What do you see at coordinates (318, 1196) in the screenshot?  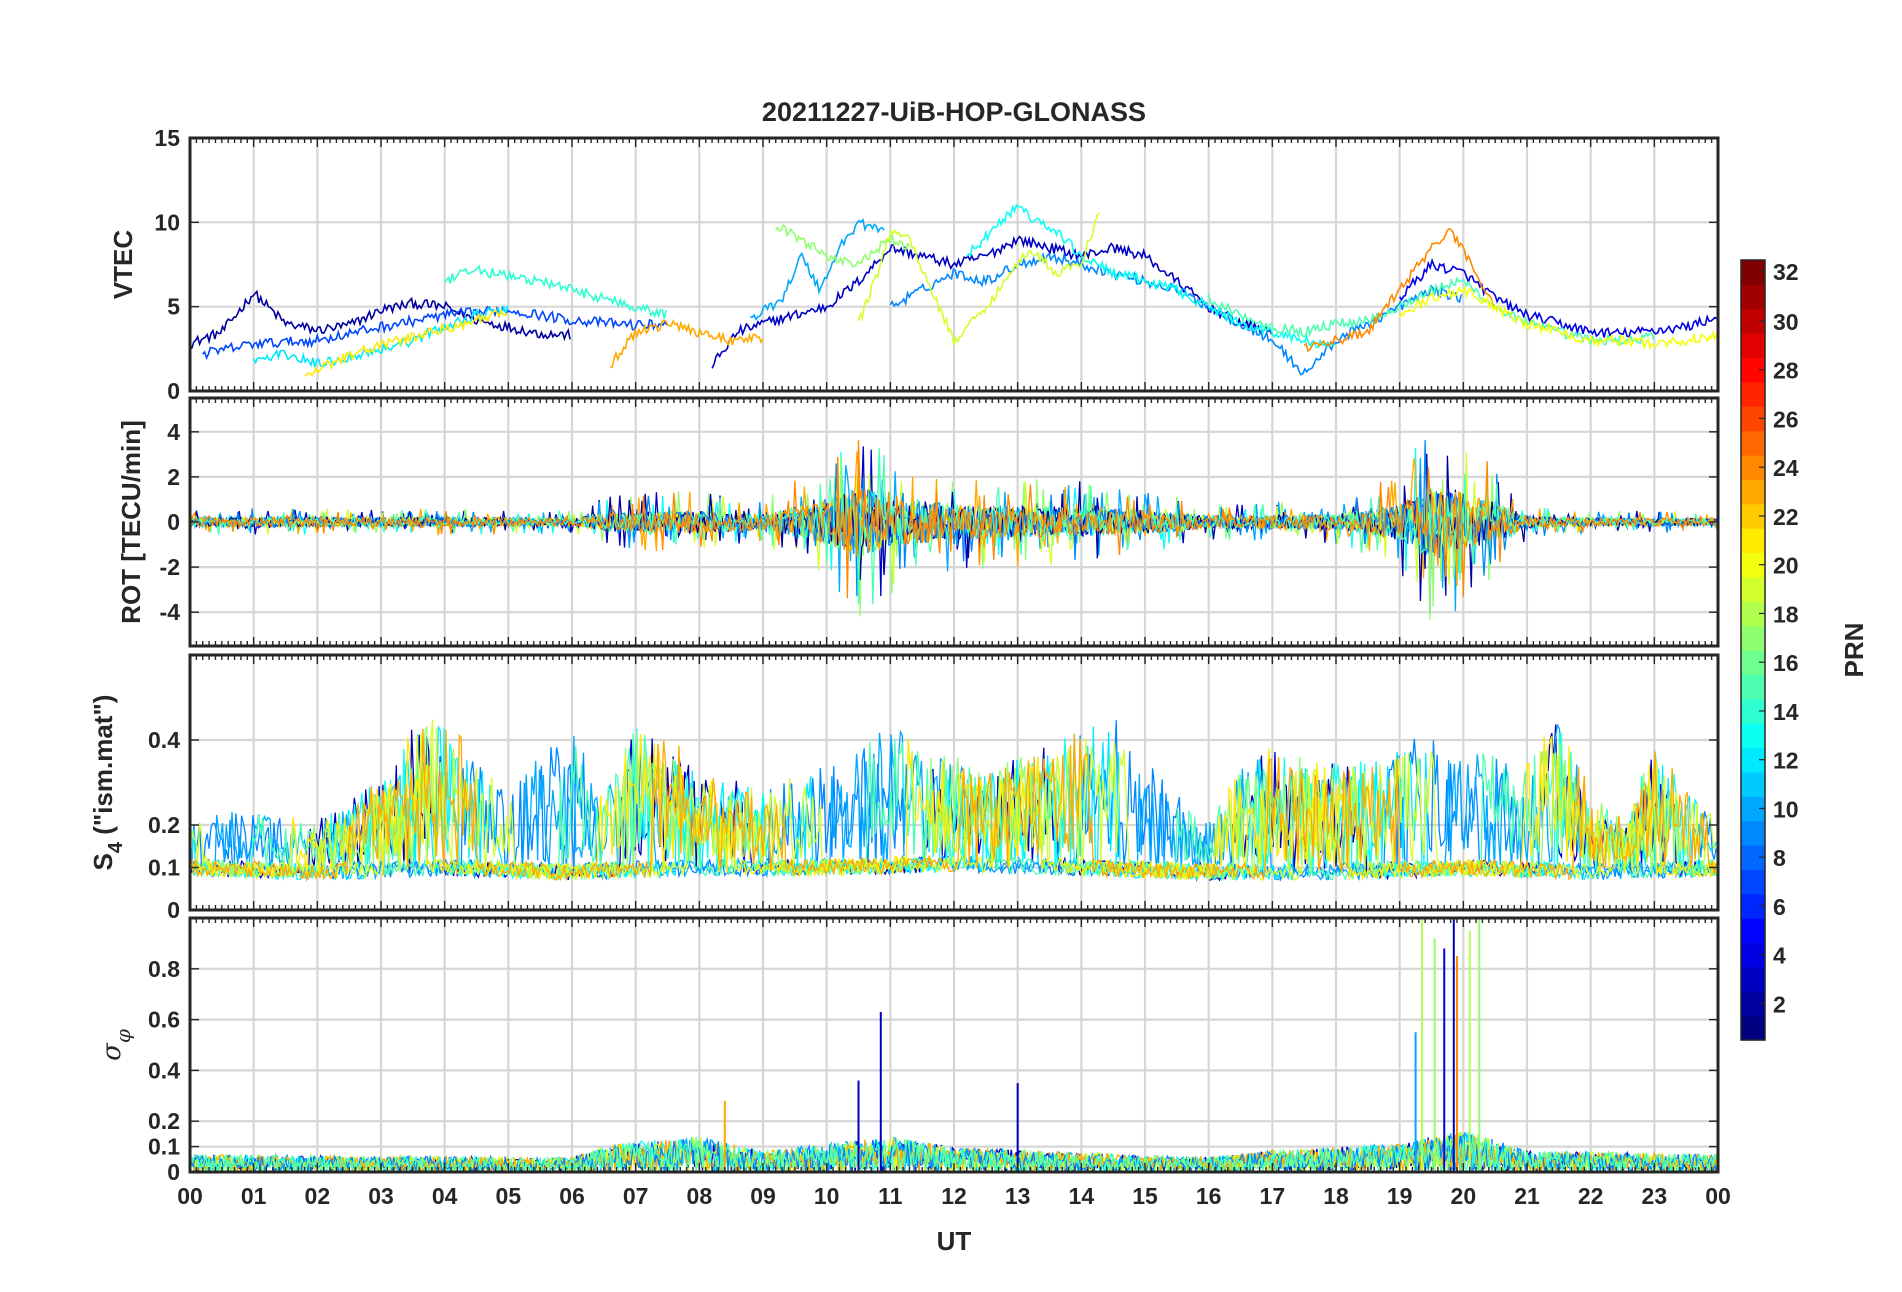 I see `x-tick-label: 02` at bounding box center [318, 1196].